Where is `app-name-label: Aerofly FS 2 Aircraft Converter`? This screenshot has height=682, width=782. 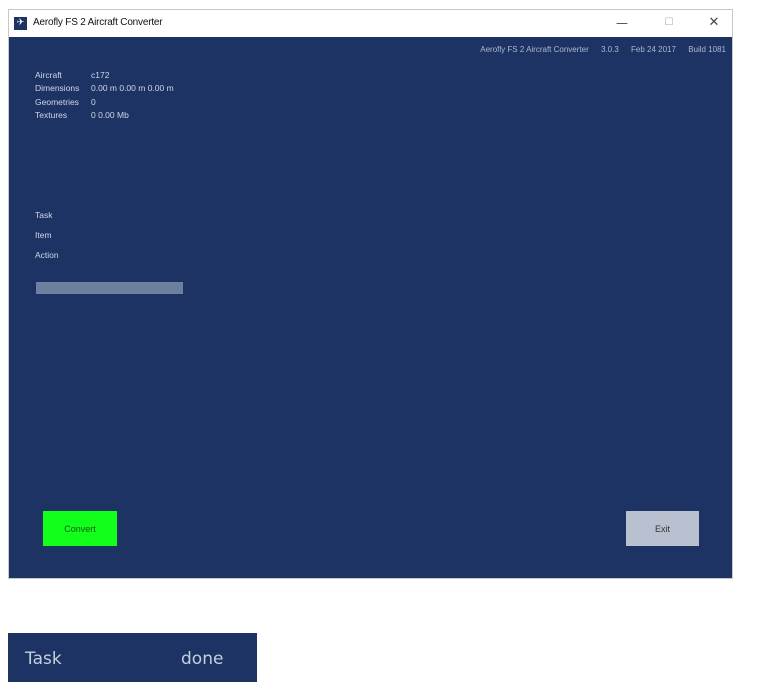
app-name-label: Aerofly FS 2 Aircraft Converter is located at coordinates (534, 49).